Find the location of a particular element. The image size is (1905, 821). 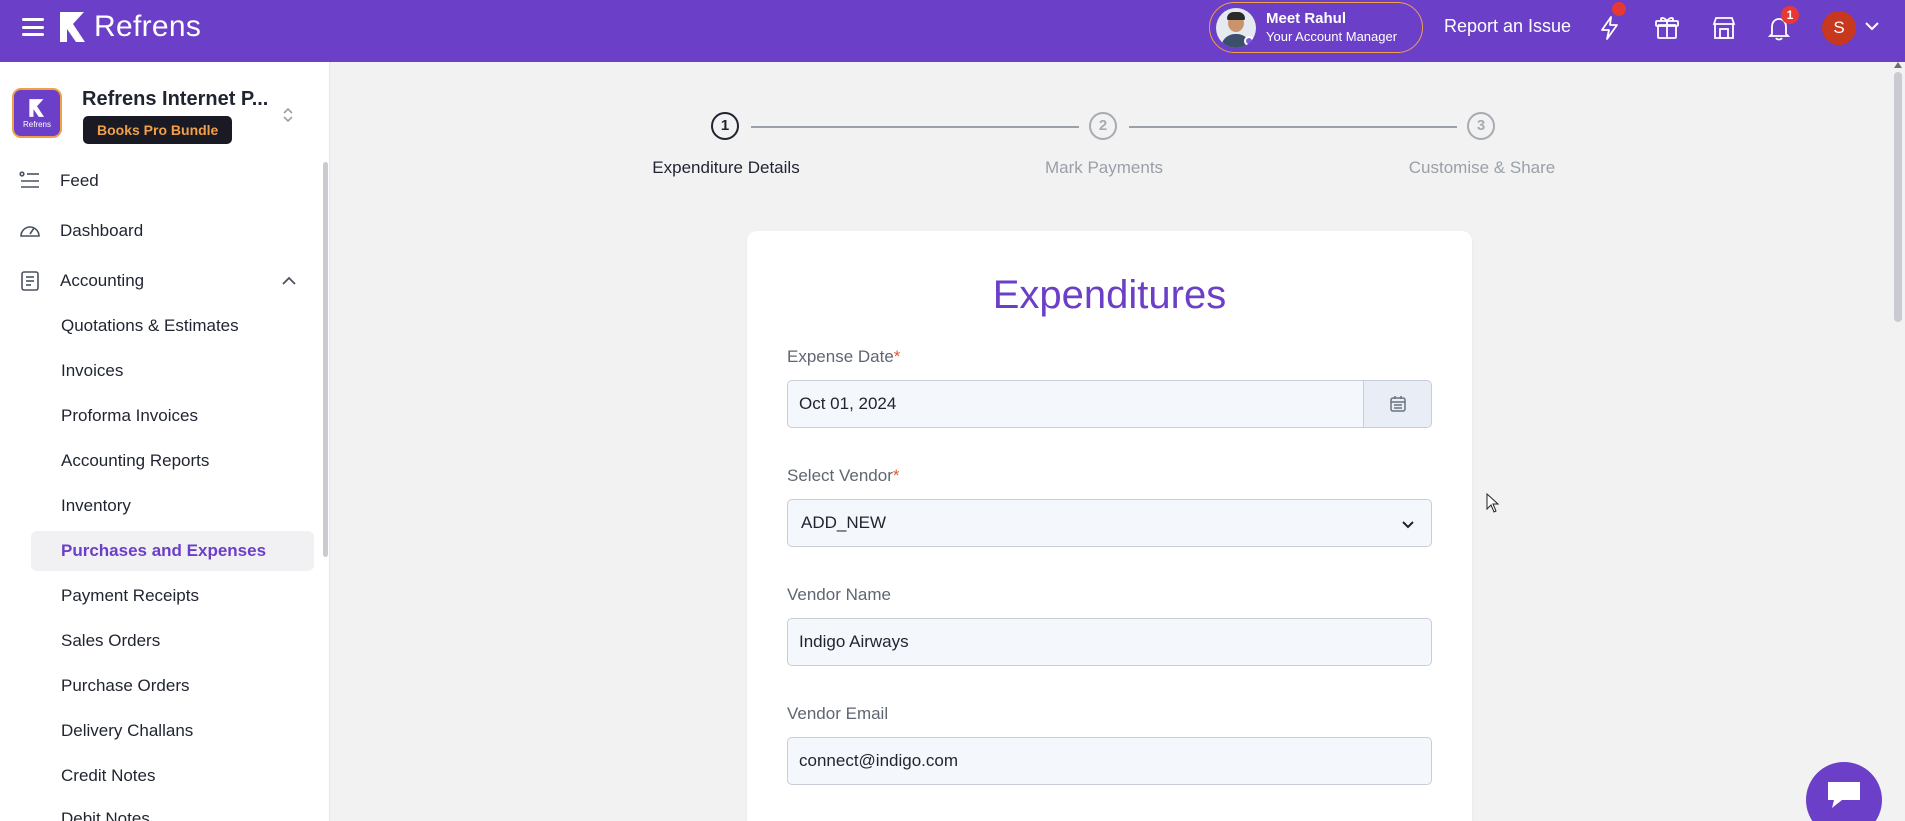

sidebar-item-debit-notes: Debit Notes is located at coordinates (172, 810).